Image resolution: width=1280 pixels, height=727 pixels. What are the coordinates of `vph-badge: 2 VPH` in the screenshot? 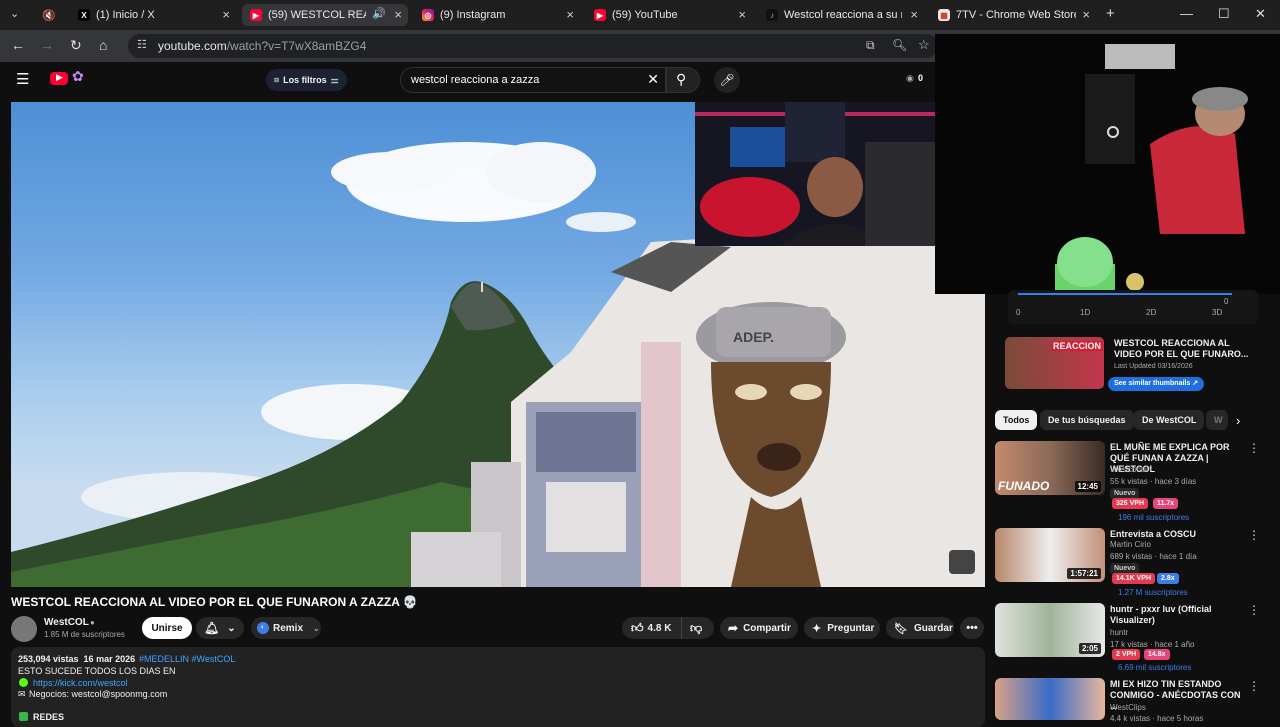 It's located at (1126, 654).